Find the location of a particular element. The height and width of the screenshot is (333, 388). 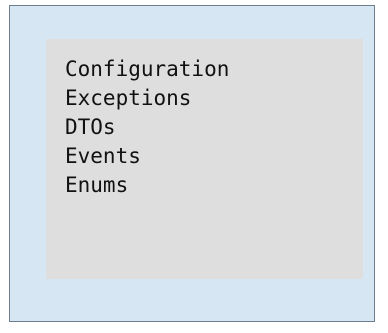

package-item-configuration: Configuration is located at coordinates (147, 69).